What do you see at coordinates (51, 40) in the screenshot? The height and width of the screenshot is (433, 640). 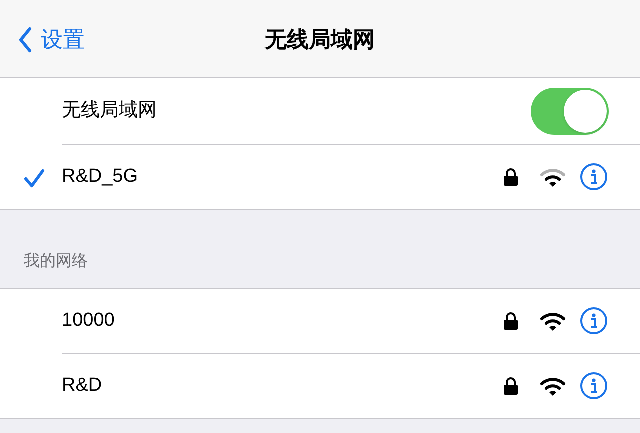 I see `back-button: 设置` at bounding box center [51, 40].